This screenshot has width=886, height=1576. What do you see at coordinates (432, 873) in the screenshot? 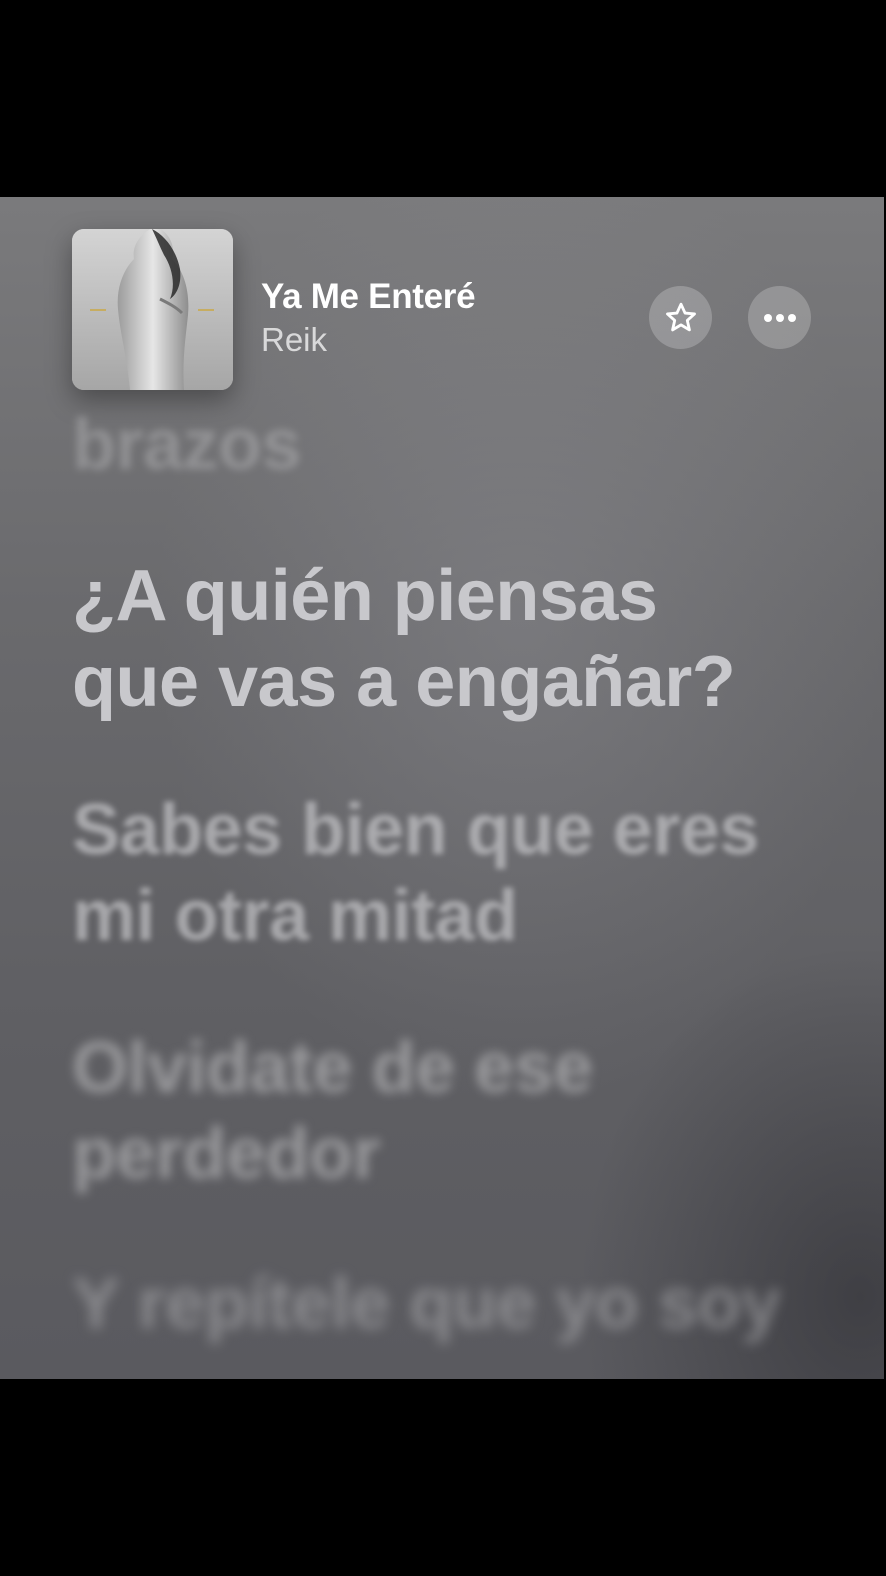
I see `lyric-line-next: Sabes bien que eres mi otra mitad` at bounding box center [432, 873].